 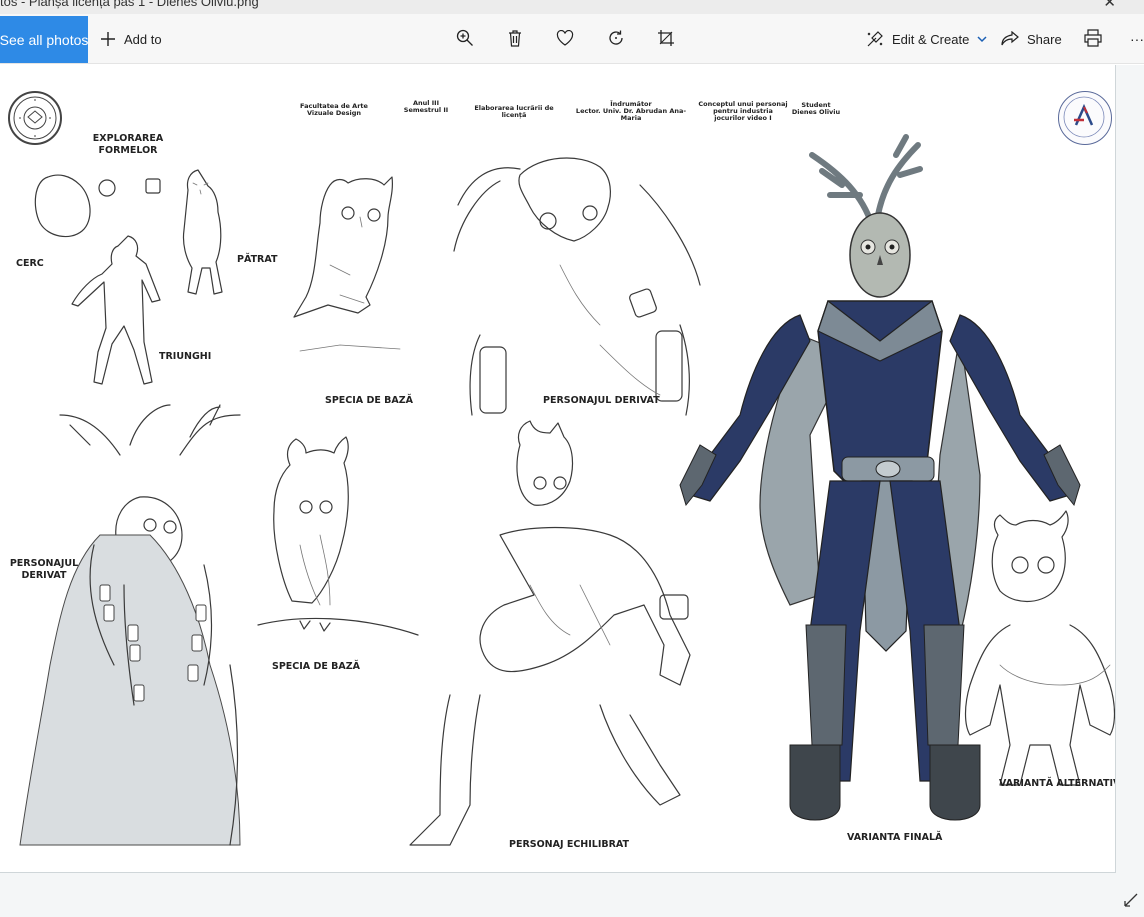 What do you see at coordinates (1044, 39) in the screenshot?
I see `share-label: Share` at bounding box center [1044, 39].